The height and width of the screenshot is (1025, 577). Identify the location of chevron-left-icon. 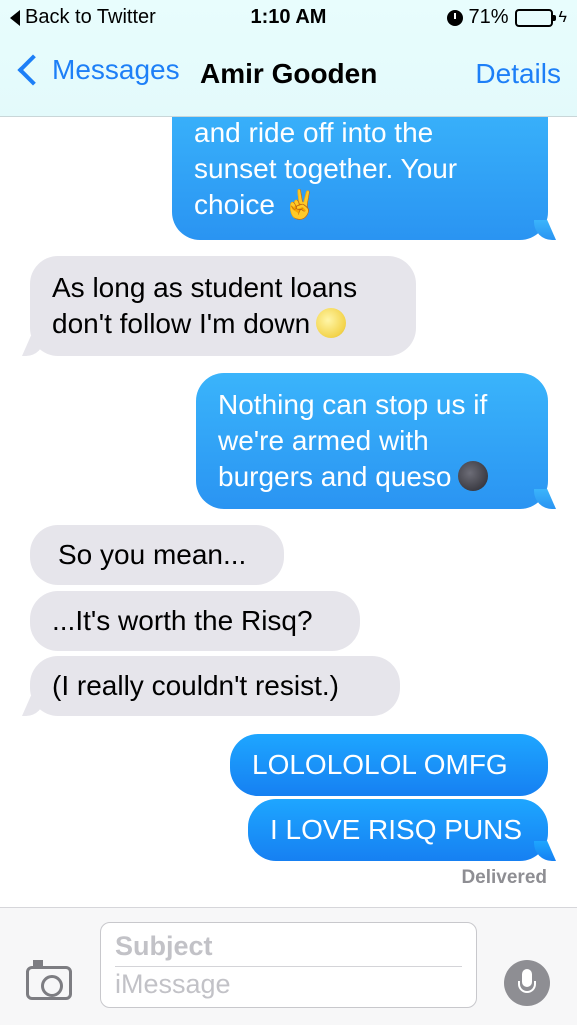
(33, 70).